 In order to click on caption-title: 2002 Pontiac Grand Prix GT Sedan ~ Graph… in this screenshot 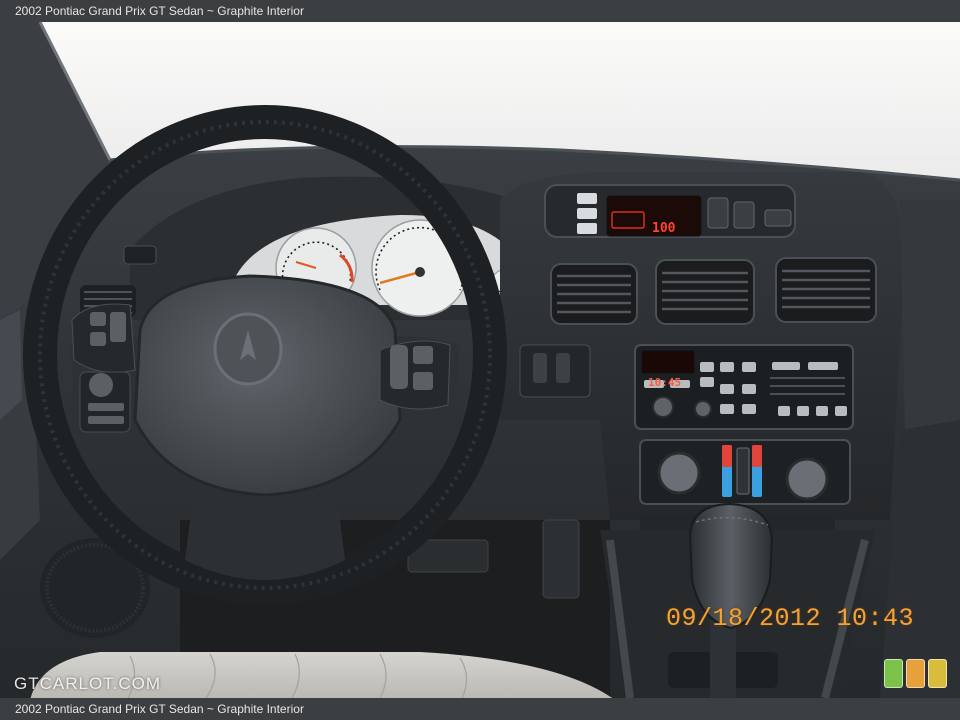, I will do `click(159, 11)`.